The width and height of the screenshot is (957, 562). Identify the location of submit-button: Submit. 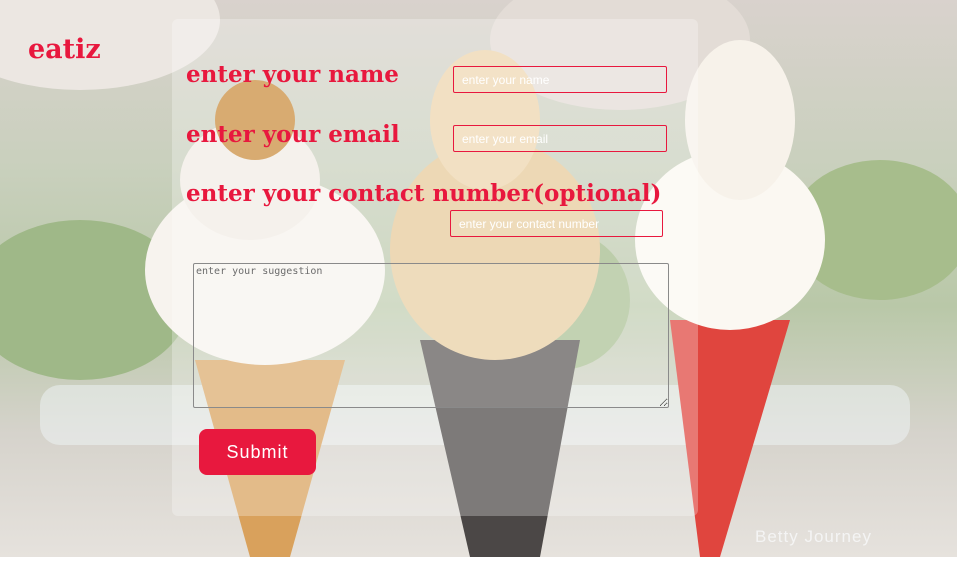
(257, 452).